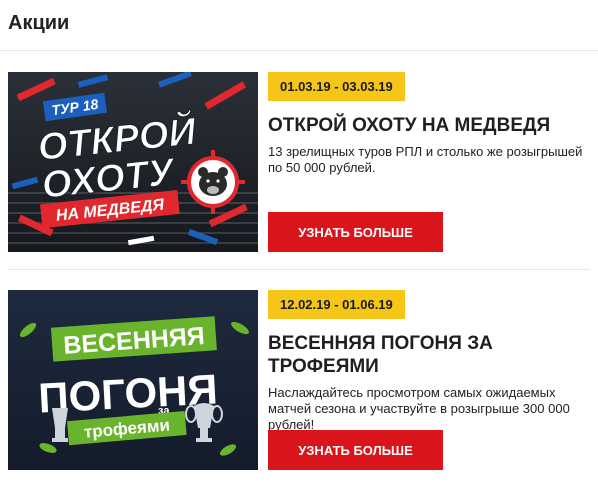 The width and height of the screenshot is (598, 484). I want to click on page-title: Акции, so click(39, 23).